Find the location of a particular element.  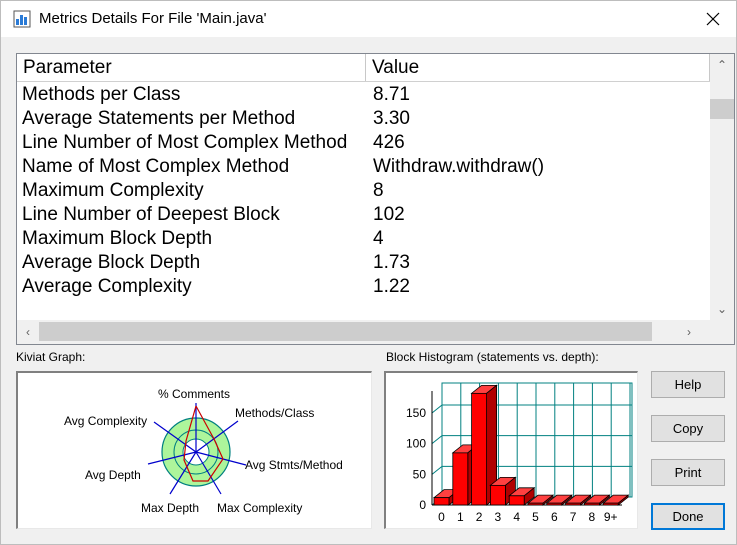

close-icon is located at coordinates (713, 19).